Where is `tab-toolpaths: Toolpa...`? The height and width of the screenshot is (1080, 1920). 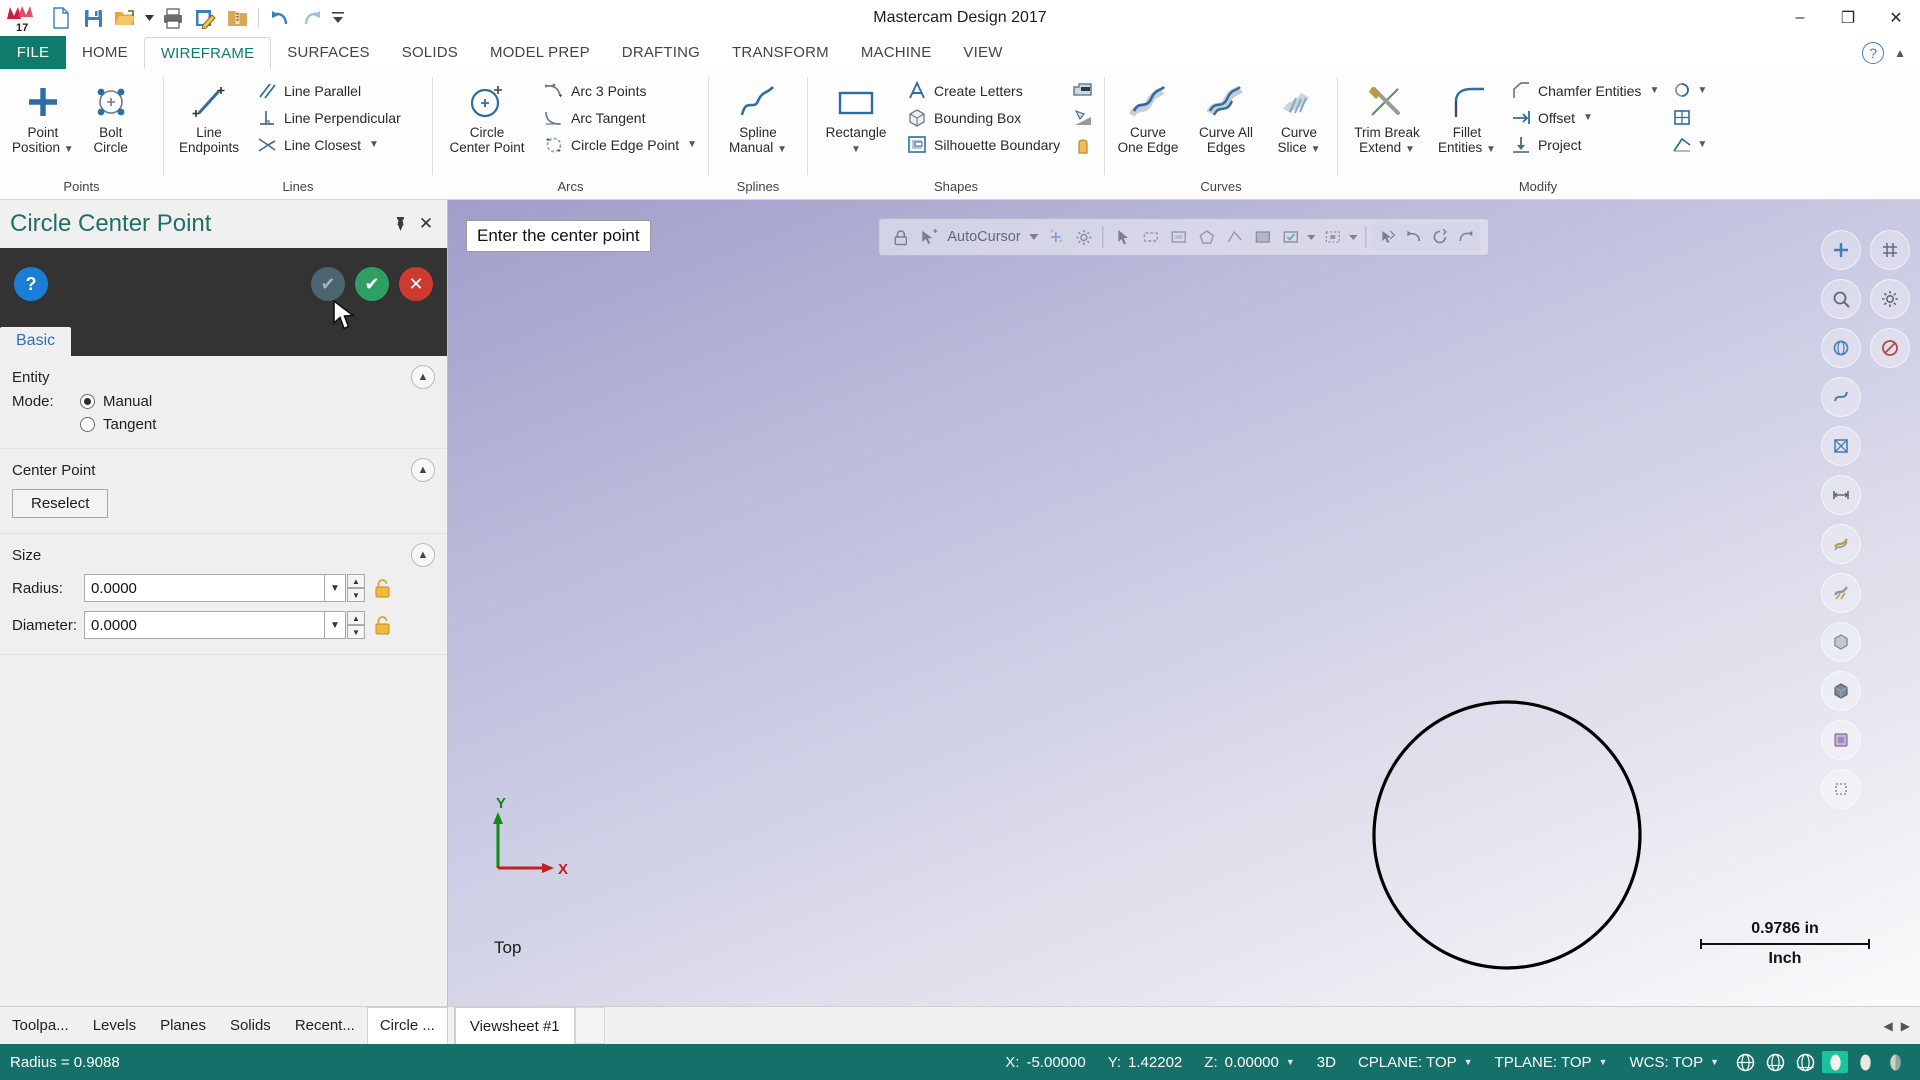
tab-toolpaths: Toolpa... is located at coordinates (40, 1025).